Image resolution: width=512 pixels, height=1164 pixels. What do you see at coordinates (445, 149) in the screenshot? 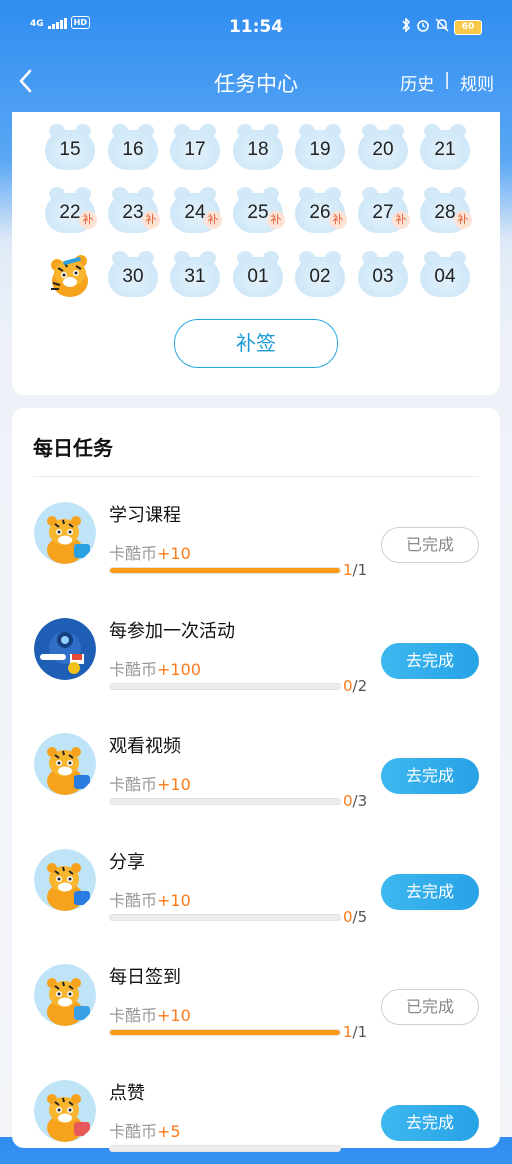
I see `day-number: 21` at bounding box center [445, 149].